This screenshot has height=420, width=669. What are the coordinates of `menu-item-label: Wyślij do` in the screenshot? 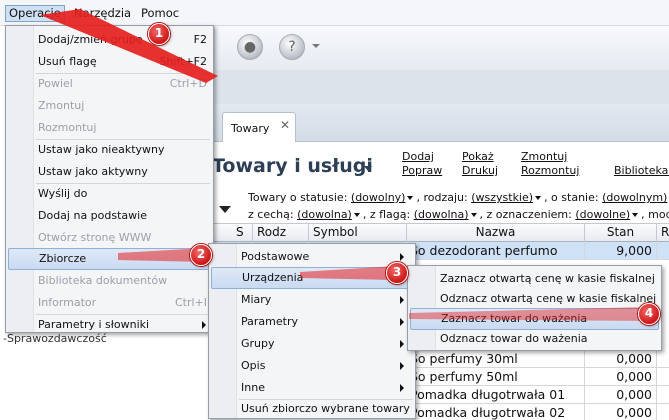 It's located at (63, 193).